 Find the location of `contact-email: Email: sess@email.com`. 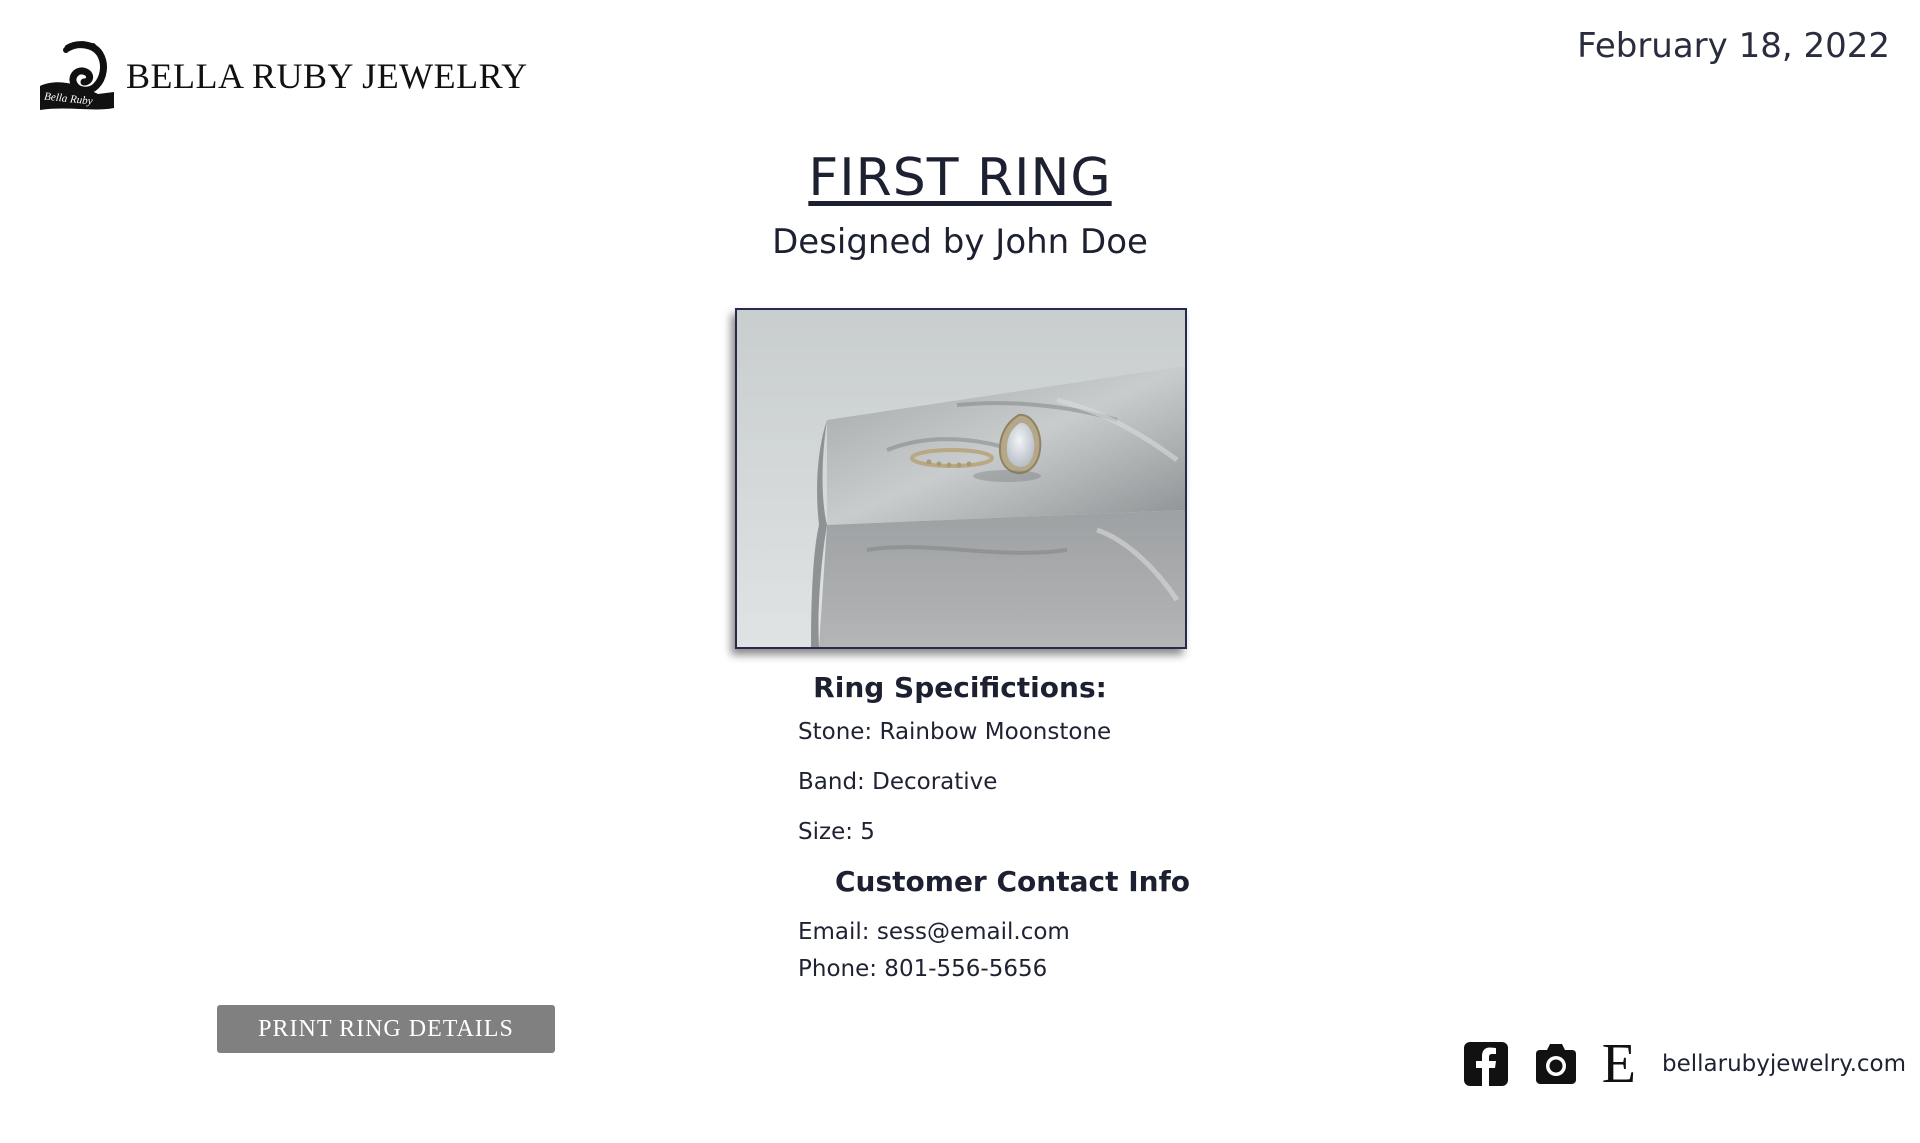

contact-email: Email: sess@email.com is located at coordinates (934, 932).